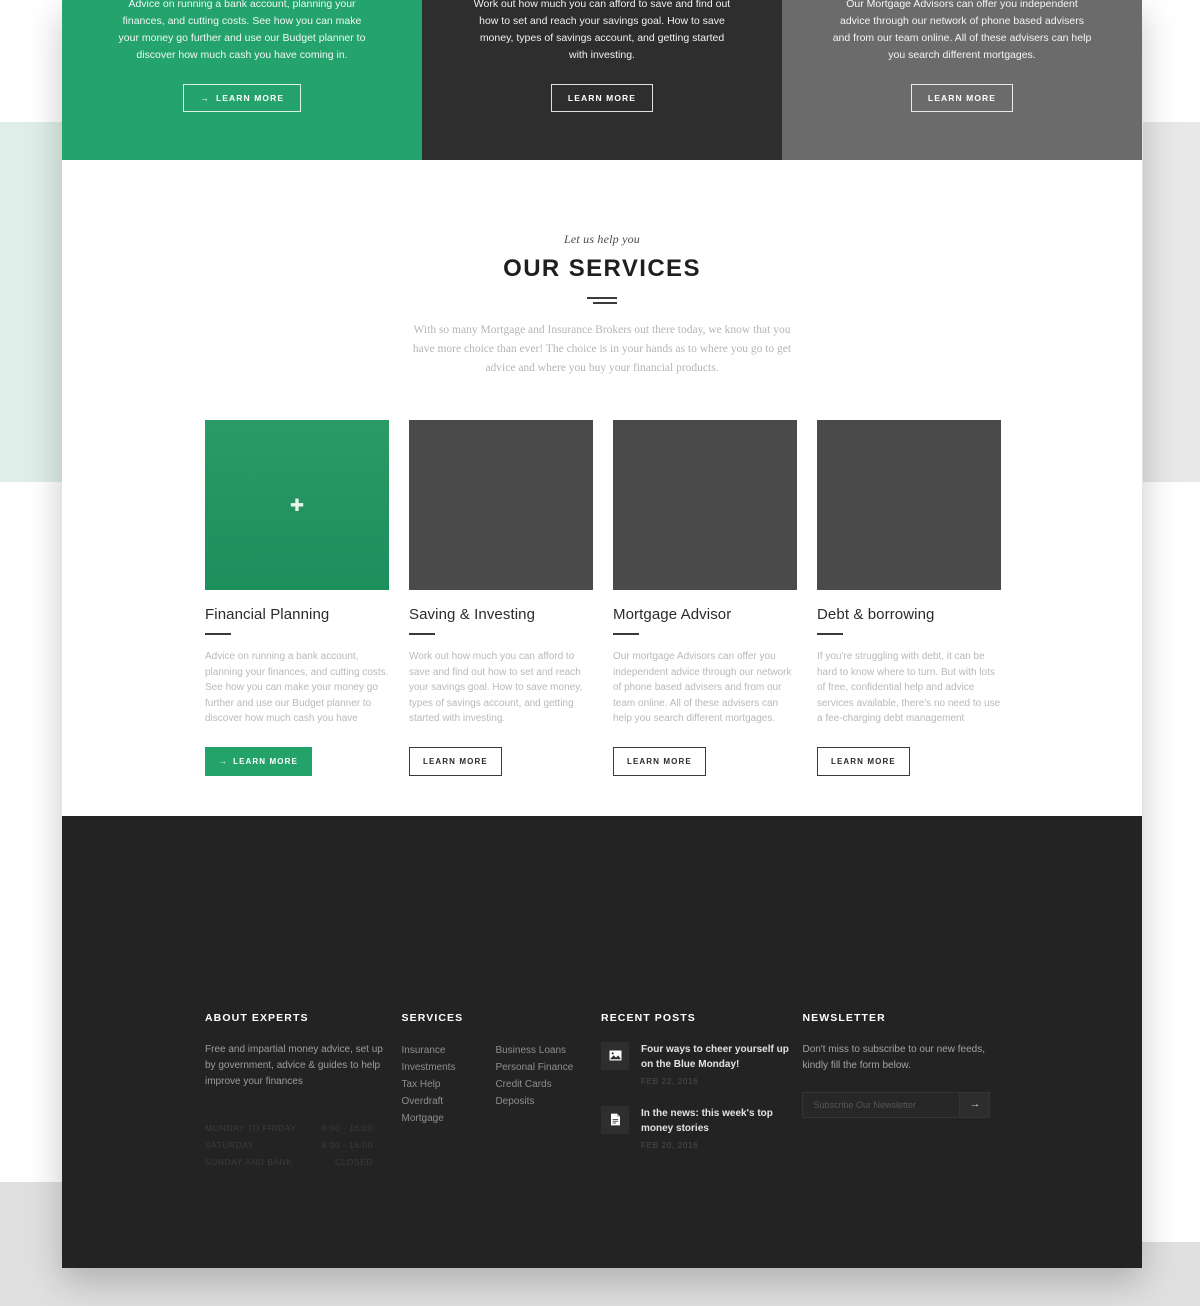 This screenshot has width=1200, height=1306. Describe the element at coordinates (672, 614) in the screenshot. I see `service-card-title: Mortgage Advisor` at that location.